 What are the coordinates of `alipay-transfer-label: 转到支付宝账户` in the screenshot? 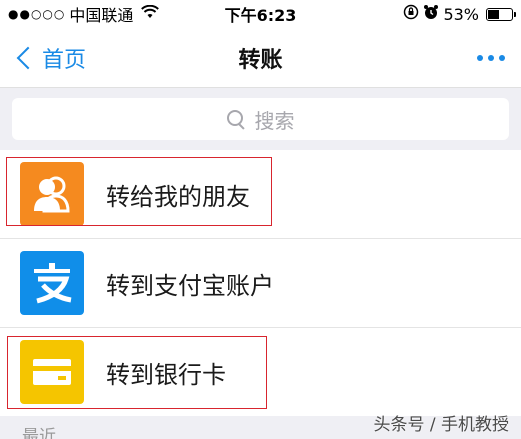 It's located at (190, 285).